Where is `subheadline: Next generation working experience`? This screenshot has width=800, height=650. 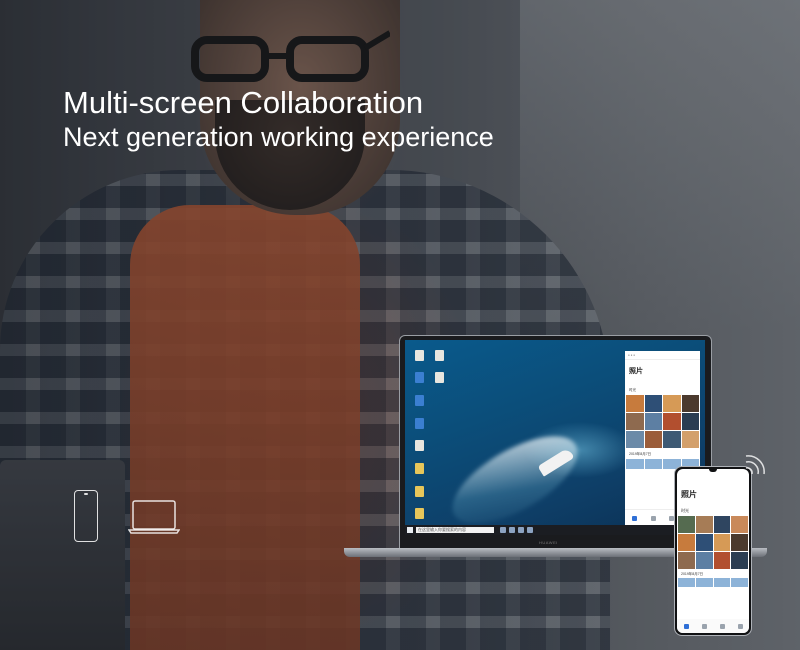 subheadline: Next generation working experience is located at coordinates (278, 137).